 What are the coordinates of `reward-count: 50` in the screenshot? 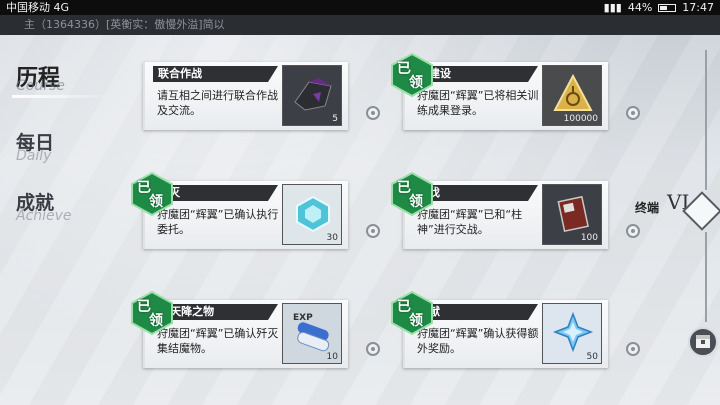 It's located at (592, 357).